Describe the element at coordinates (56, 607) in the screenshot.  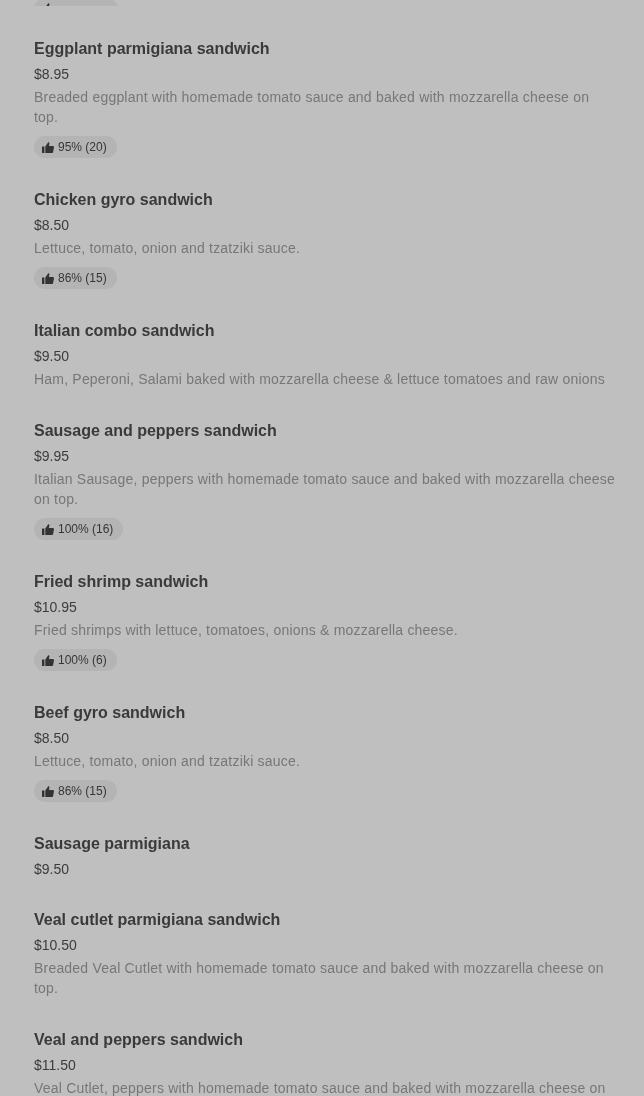
I see `item-price: $10.95` at that location.